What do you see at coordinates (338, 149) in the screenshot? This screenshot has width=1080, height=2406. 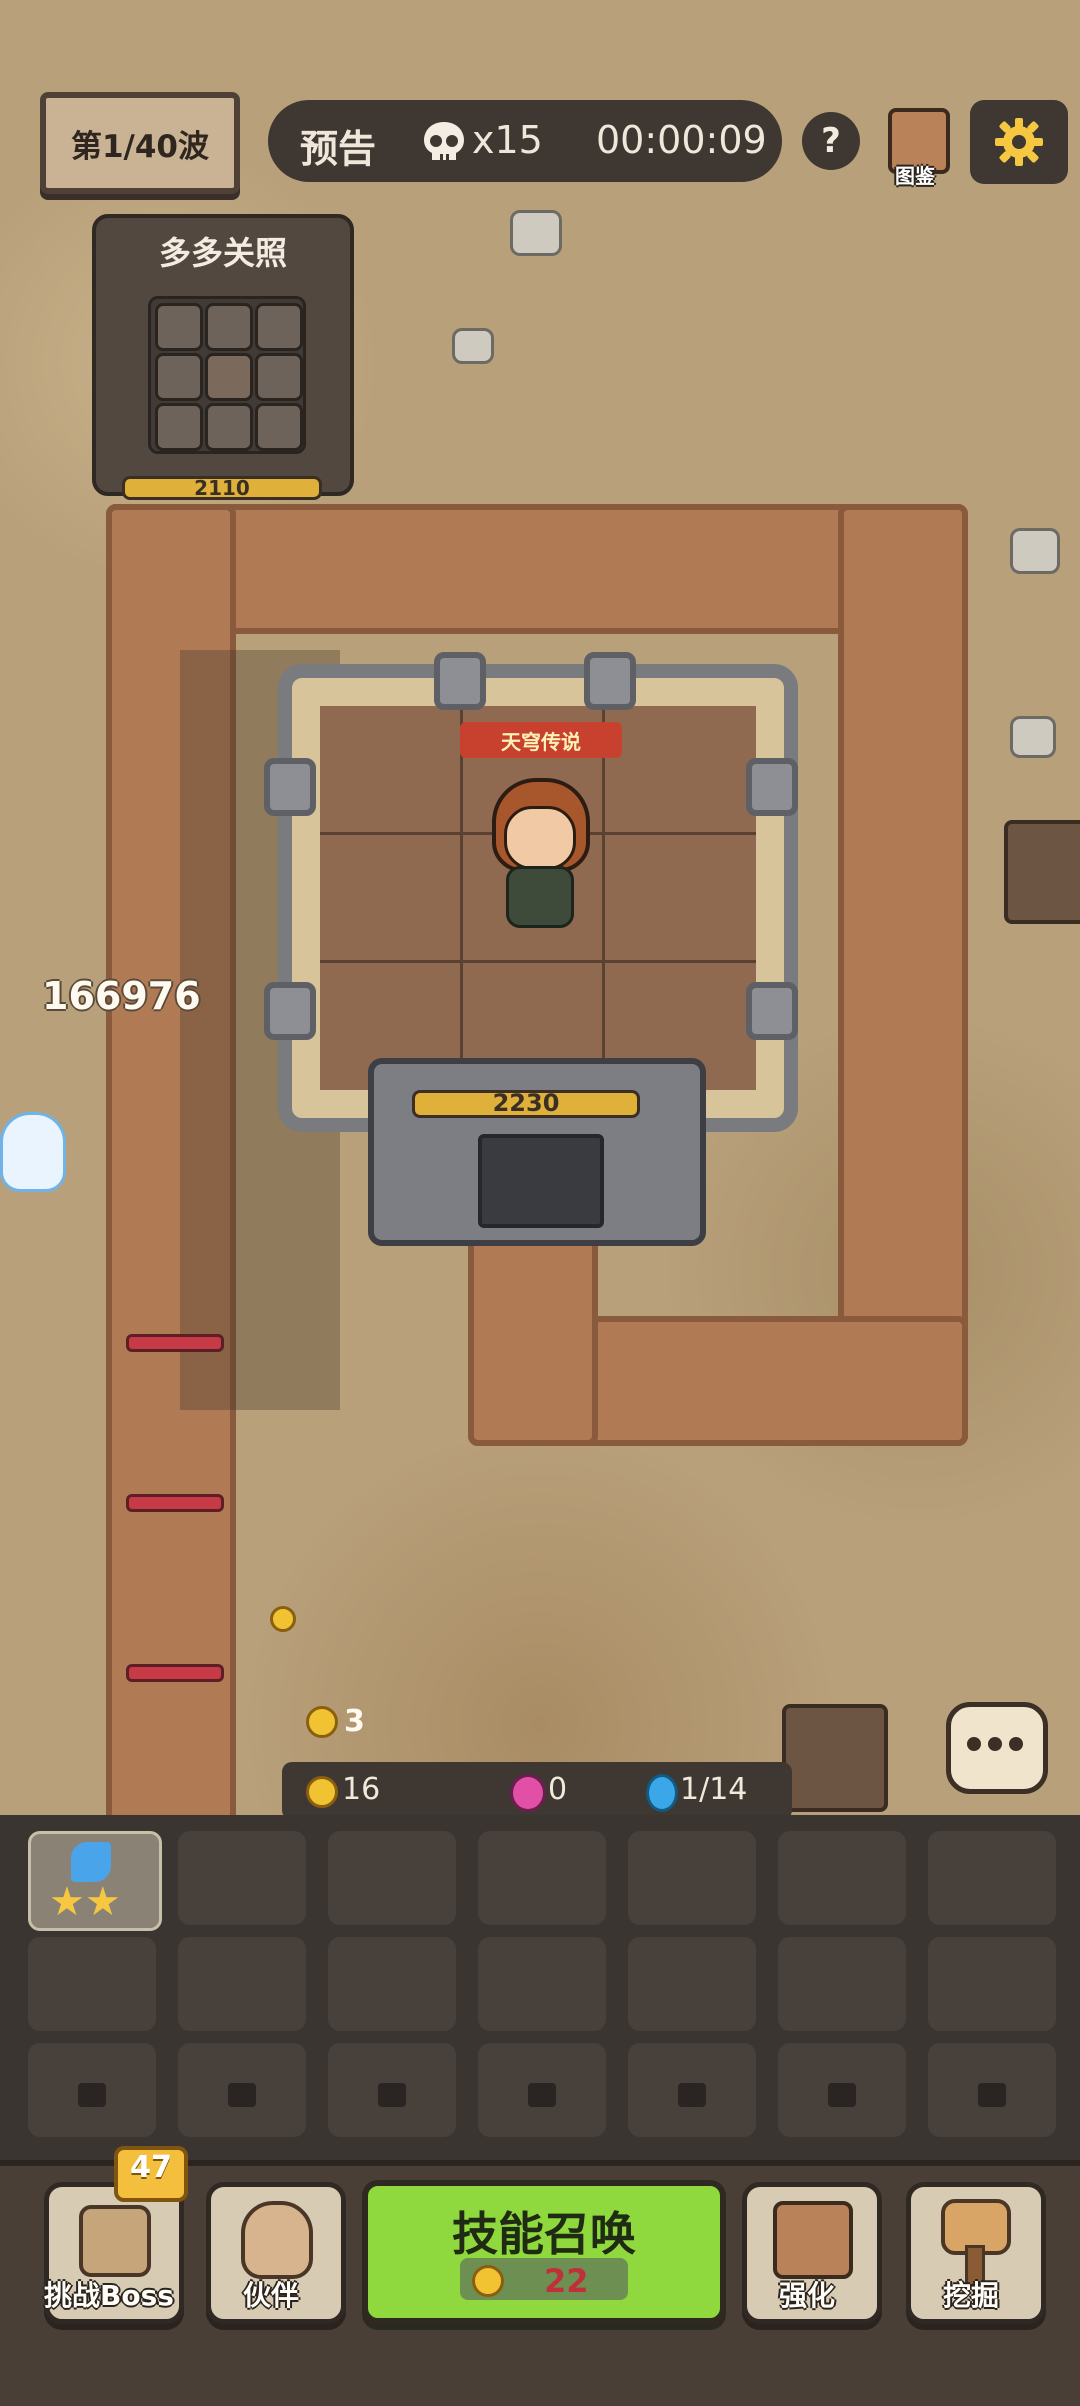 I see `forecast-label: 预告` at bounding box center [338, 149].